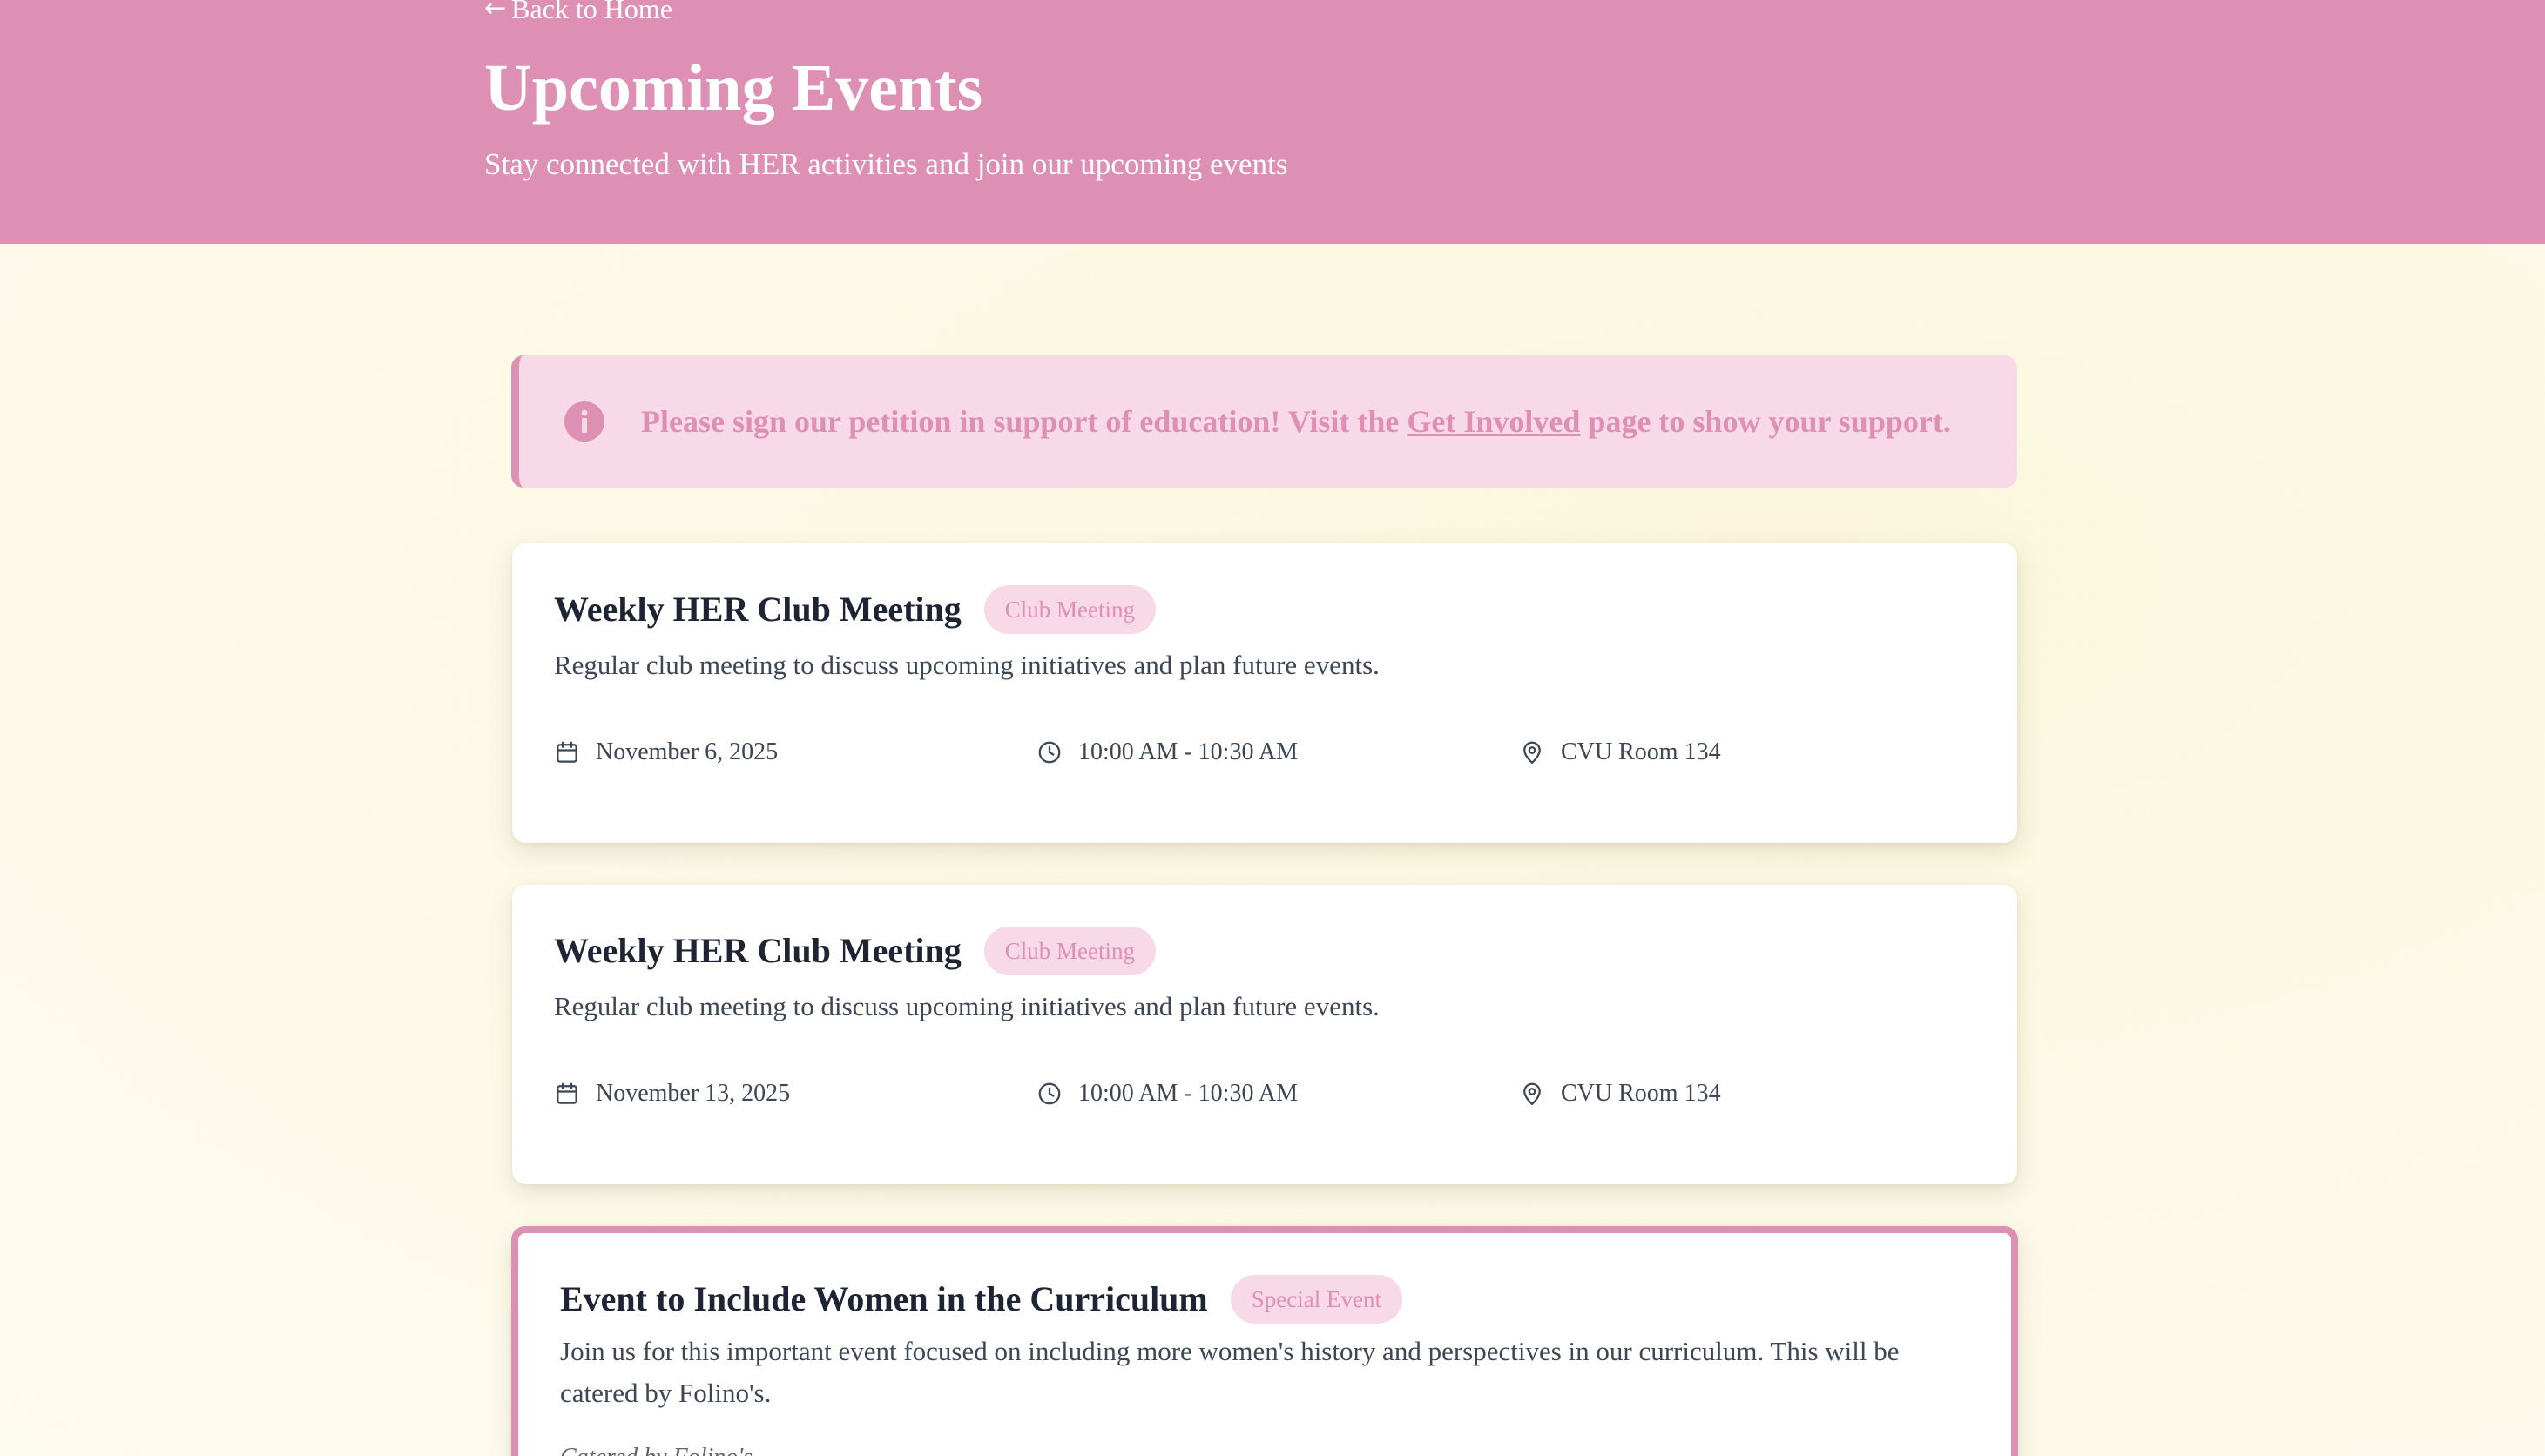 This screenshot has width=2545, height=1456. What do you see at coordinates (1765, 421) in the screenshot?
I see `notice-text-after: page to show your support.` at bounding box center [1765, 421].